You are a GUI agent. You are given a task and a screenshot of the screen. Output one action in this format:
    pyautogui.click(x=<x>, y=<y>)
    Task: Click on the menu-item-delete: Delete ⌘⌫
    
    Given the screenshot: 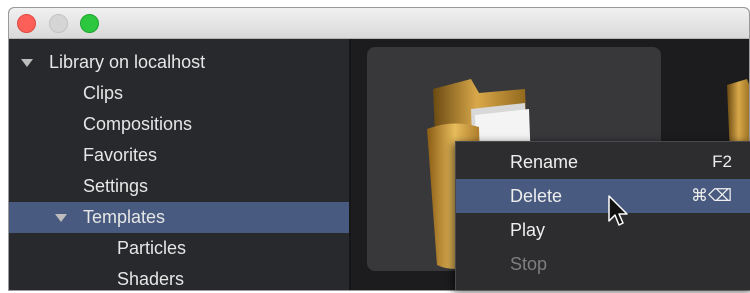 What is the action you would take?
    pyautogui.click(x=603, y=196)
    